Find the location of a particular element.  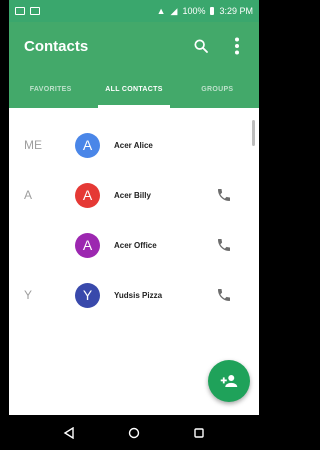

contact-row-acer-office: A Acer Office is located at coordinates (134, 245).